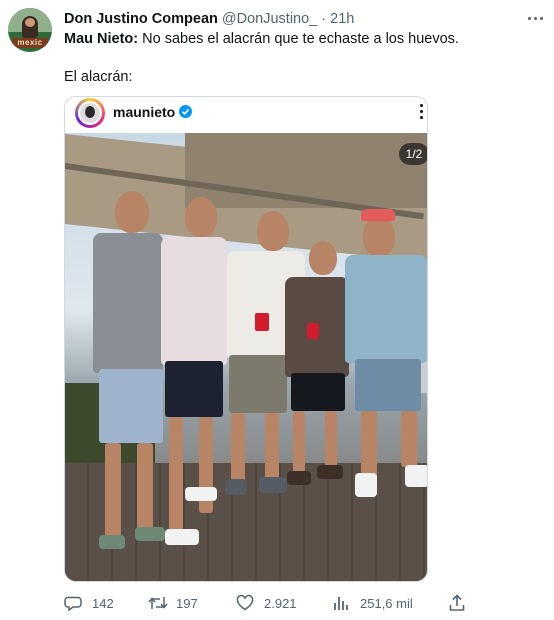  I want to click on tweet-text-line-2: El alacrán:, so click(98, 77).